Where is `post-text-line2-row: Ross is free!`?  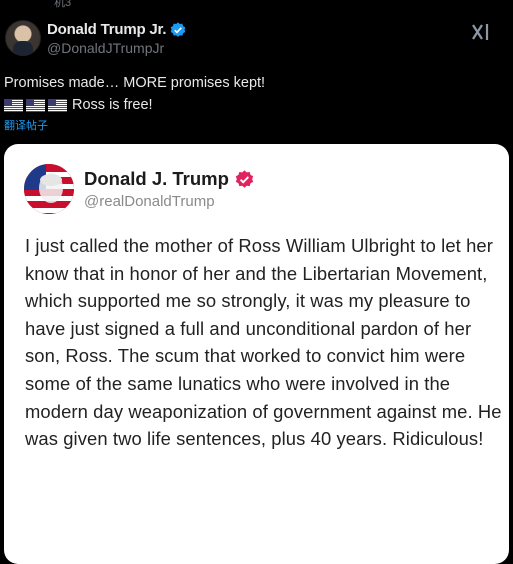
post-text-line2-row: Ross is free! is located at coordinates (134, 105).